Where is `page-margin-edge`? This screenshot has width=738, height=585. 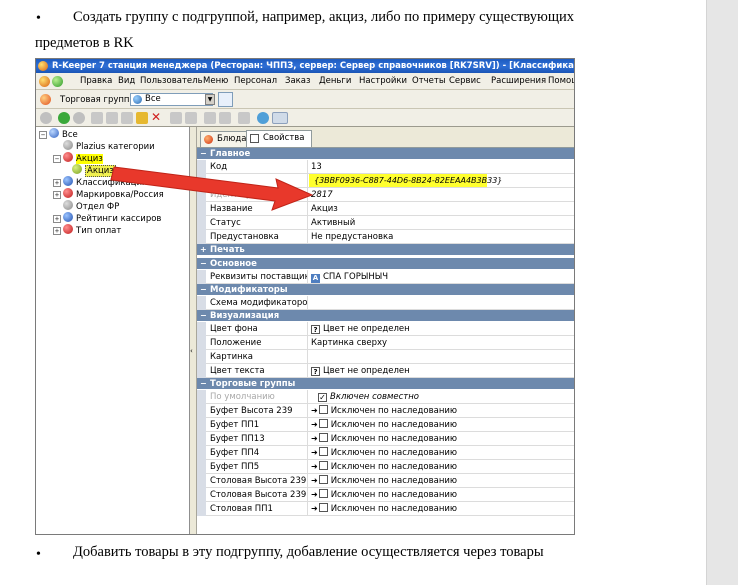
page-margin-edge is located at coordinates (722, 292).